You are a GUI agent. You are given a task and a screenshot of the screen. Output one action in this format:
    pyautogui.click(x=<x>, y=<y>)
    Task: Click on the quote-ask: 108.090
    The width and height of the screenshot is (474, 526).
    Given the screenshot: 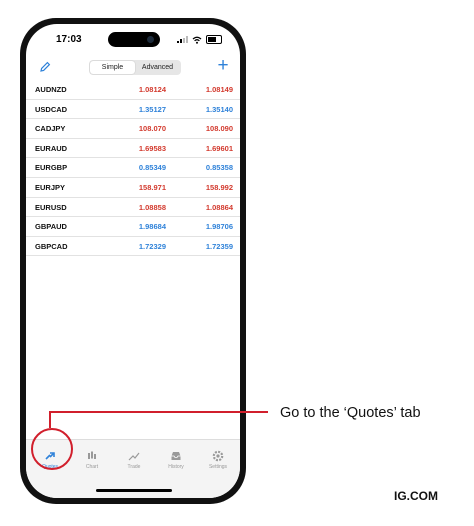 What is the action you would take?
    pyautogui.click(x=219, y=129)
    